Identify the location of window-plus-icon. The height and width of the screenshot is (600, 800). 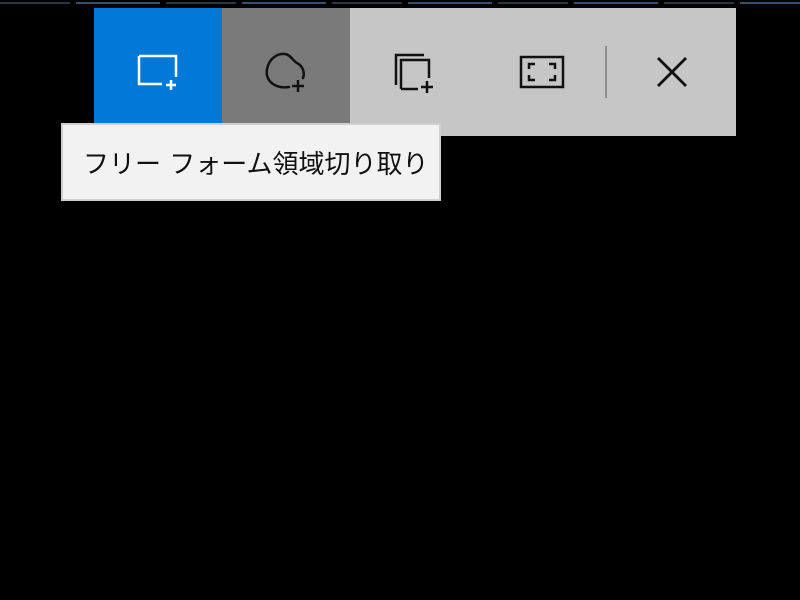
(414, 72).